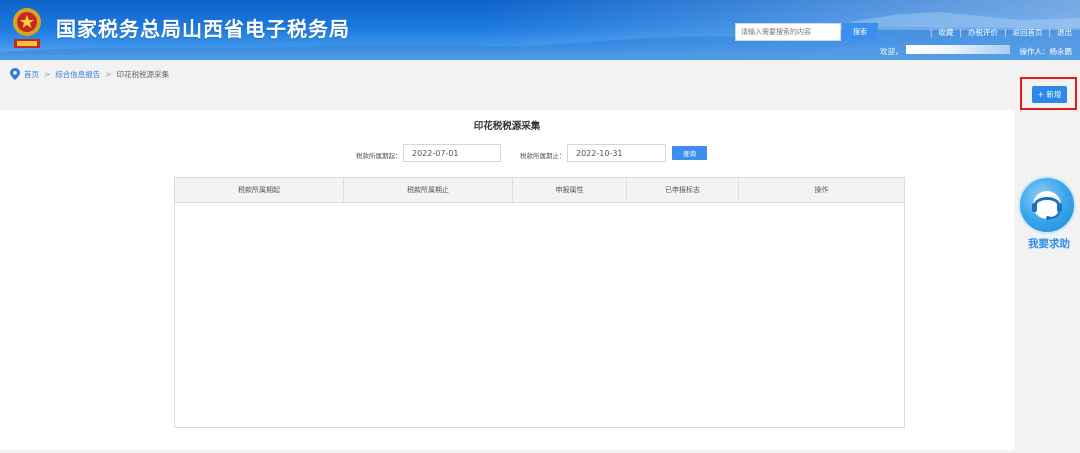  I want to click on page-title: 印花税税源采集, so click(507, 126).